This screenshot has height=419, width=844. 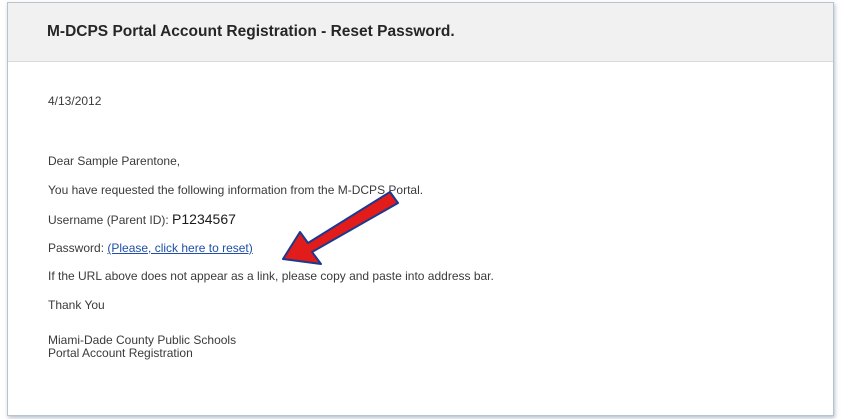 I want to click on email-greeting: Dear Sample Parentone,, so click(x=114, y=161).